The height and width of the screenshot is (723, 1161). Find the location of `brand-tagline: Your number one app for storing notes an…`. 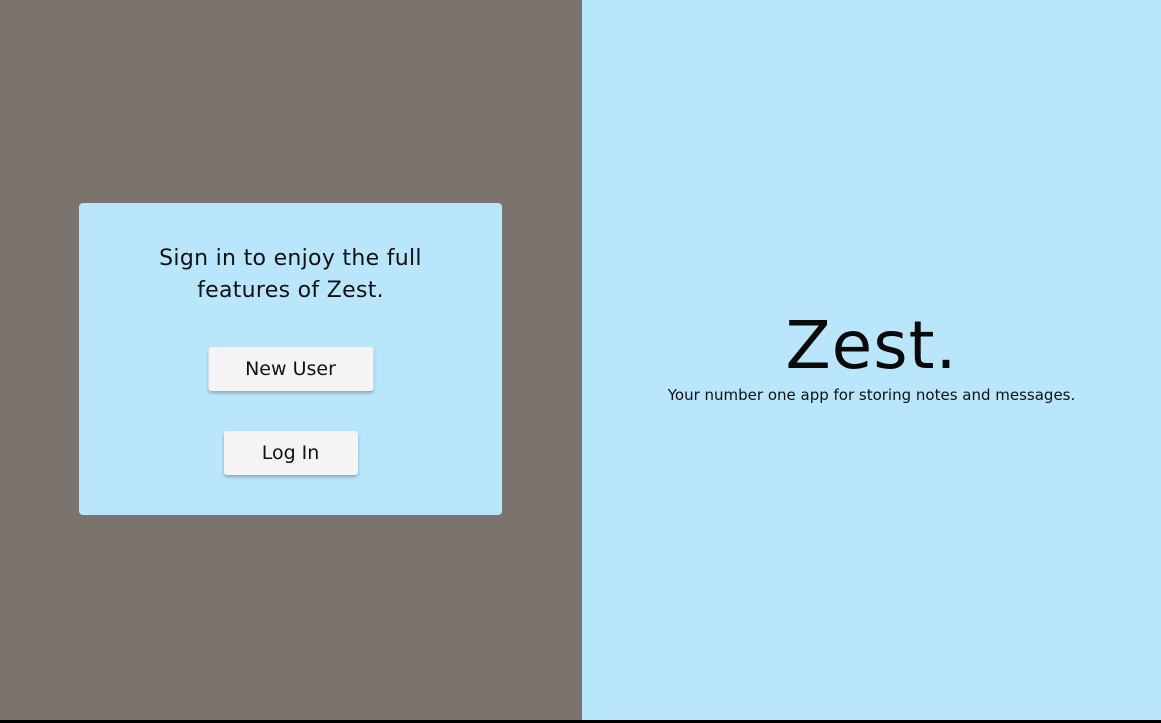

brand-tagline: Your number one app for storing notes an… is located at coordinates (871, 395).